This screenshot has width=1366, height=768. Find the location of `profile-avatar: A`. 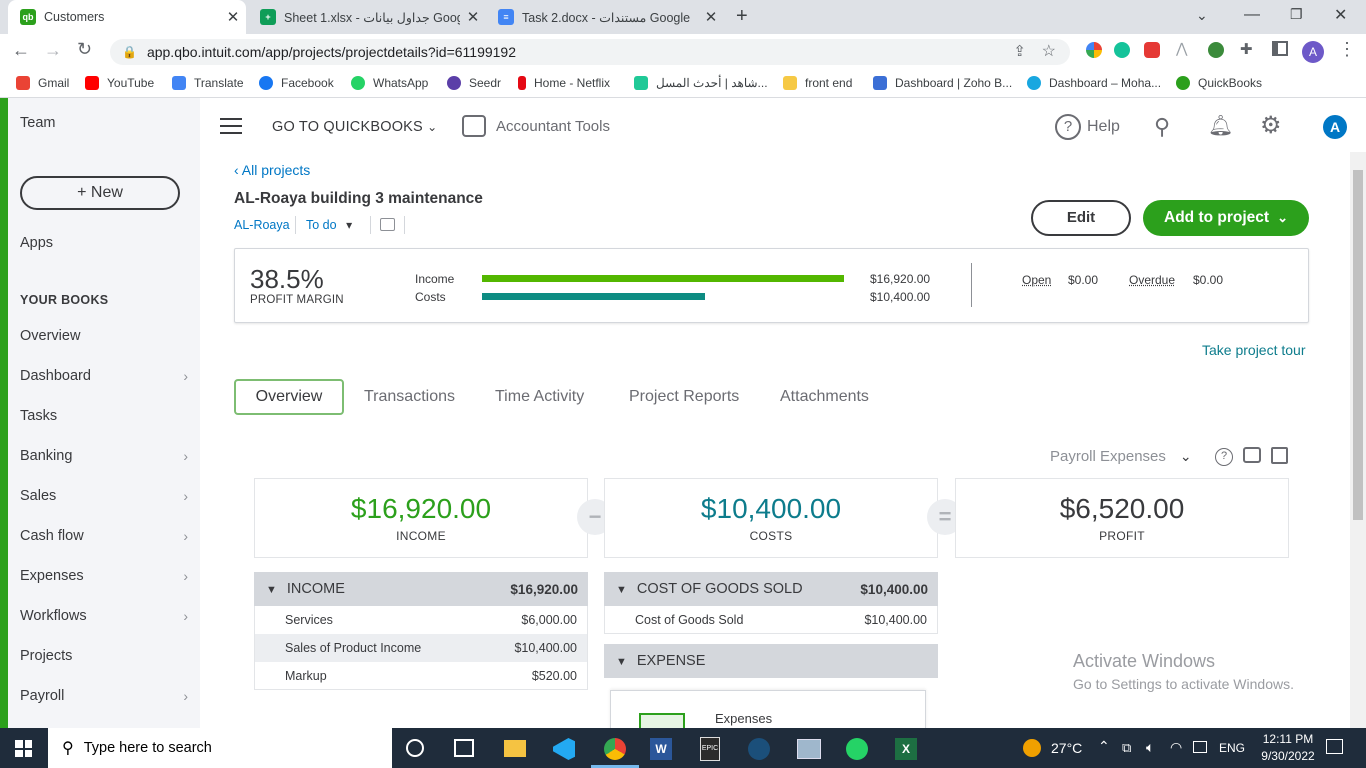

profile-avatar: A is located at coordinates (1313, 52).